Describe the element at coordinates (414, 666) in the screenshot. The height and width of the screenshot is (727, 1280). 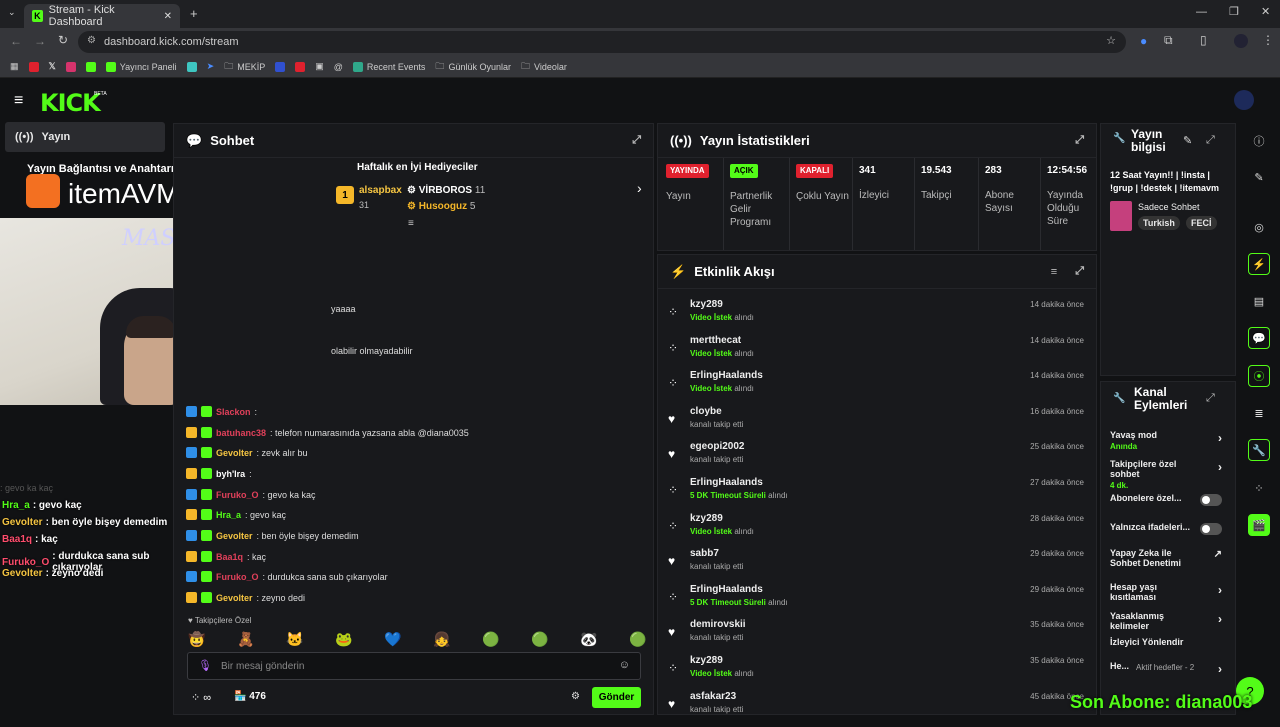
I see `chat-input: 🎙 Bir mesaj gönderin ☺` at that location.